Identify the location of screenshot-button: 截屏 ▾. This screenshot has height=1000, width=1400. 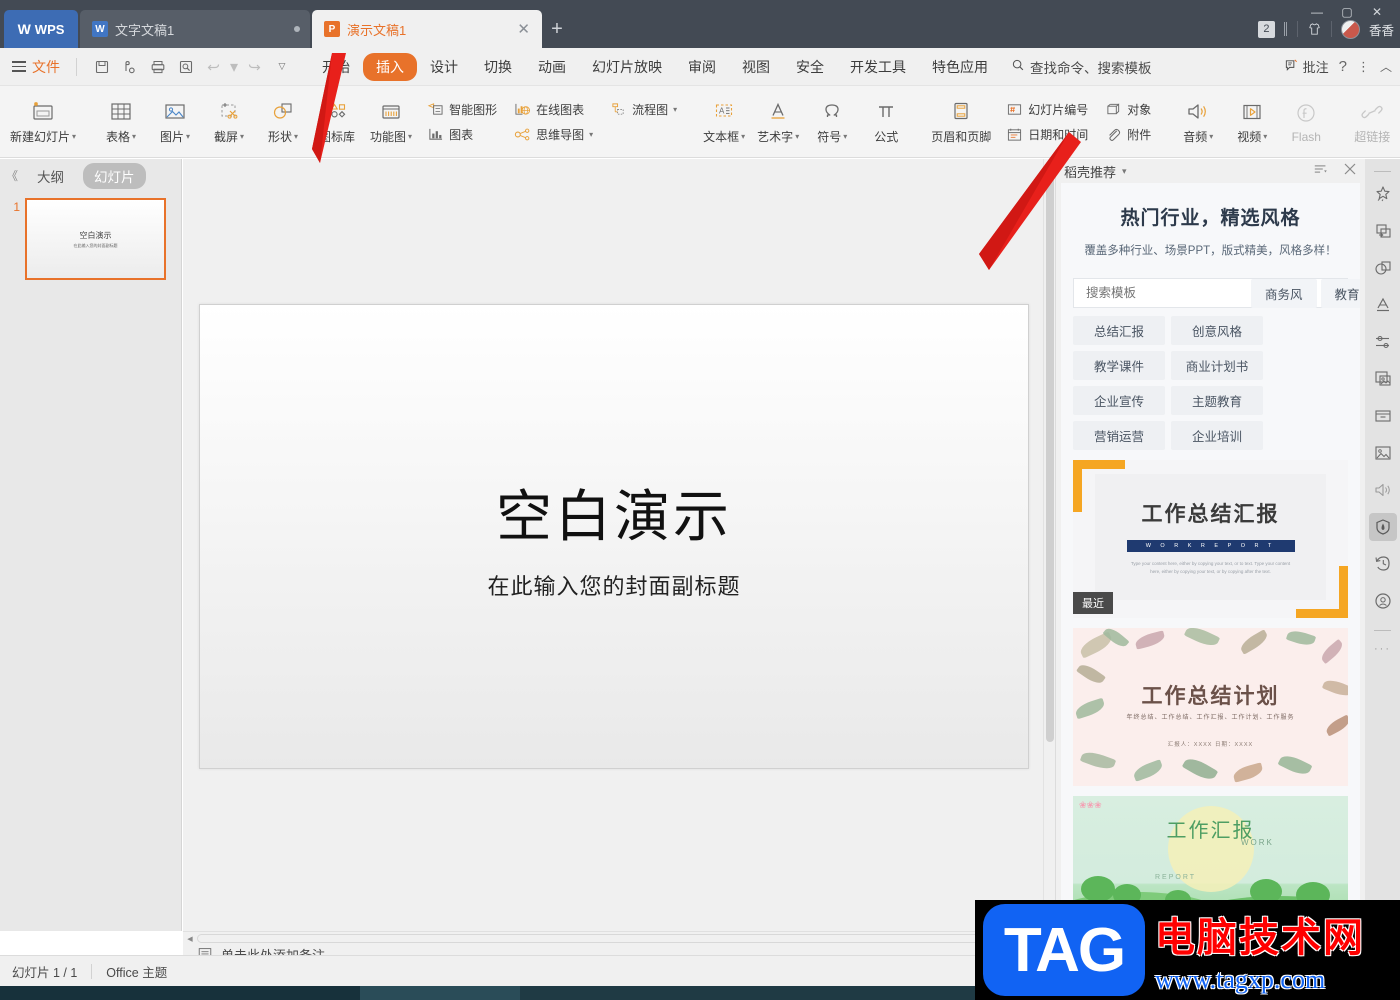
(229, 121).